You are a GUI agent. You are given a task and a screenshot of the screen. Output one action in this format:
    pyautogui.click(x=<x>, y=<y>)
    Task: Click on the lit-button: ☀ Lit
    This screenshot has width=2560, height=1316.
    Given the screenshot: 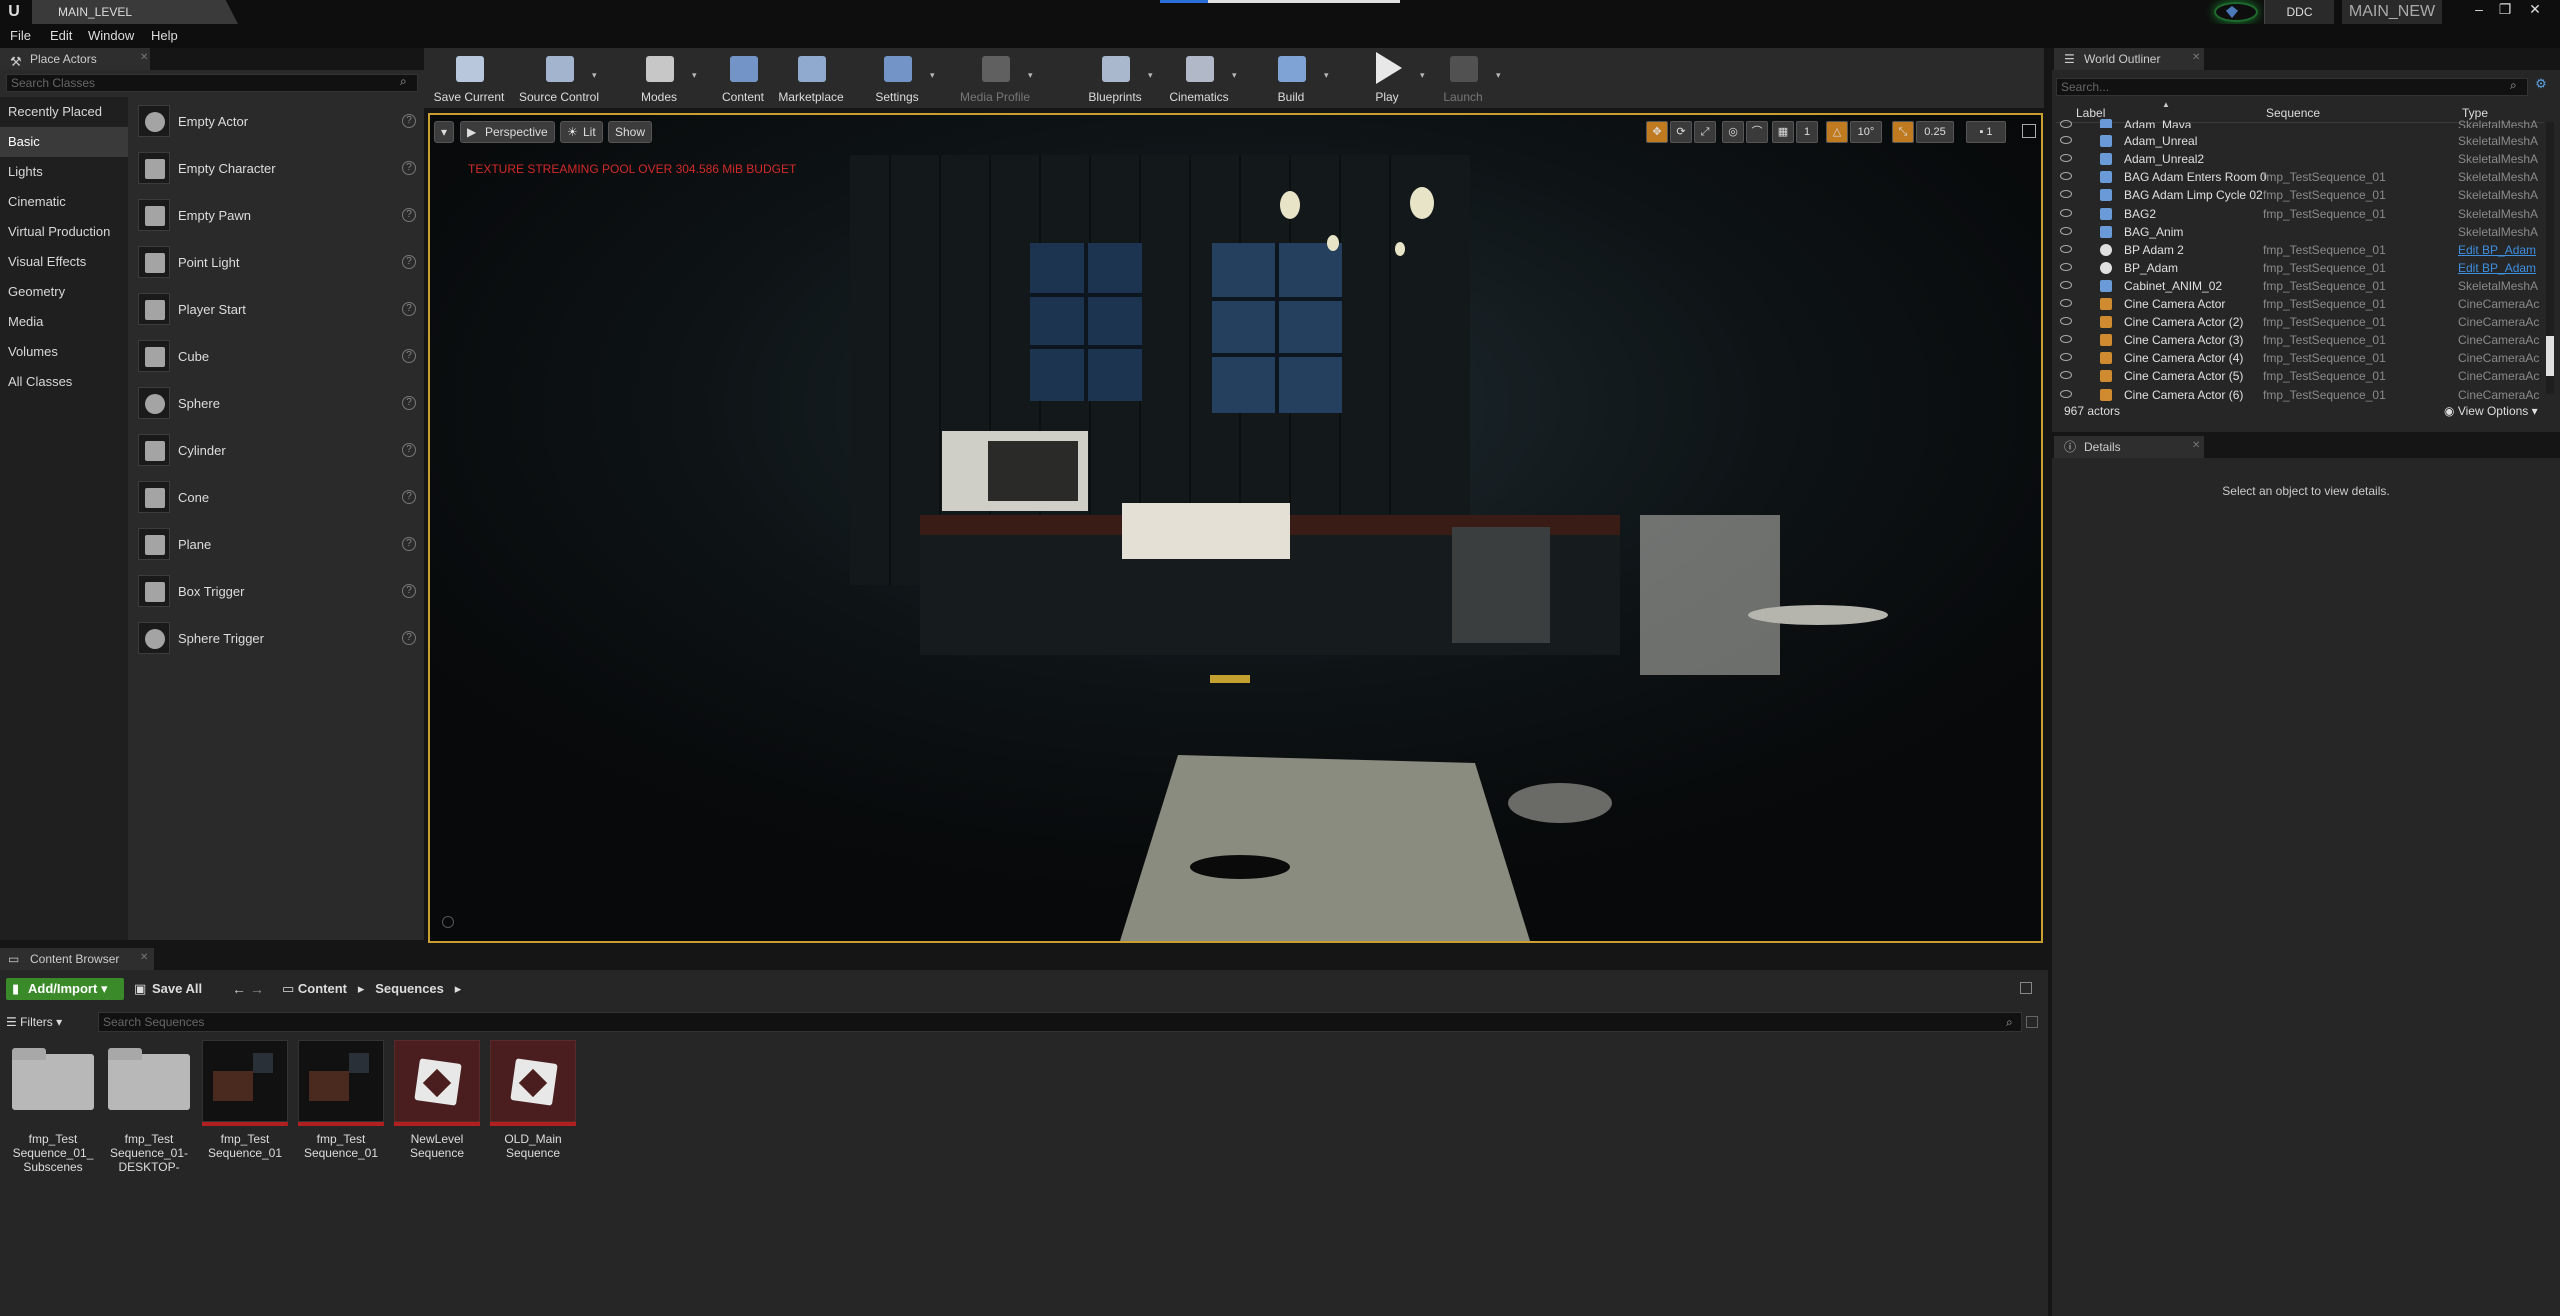 What is the action you would take?
    pyautogui.click(x=581, y=132)
    